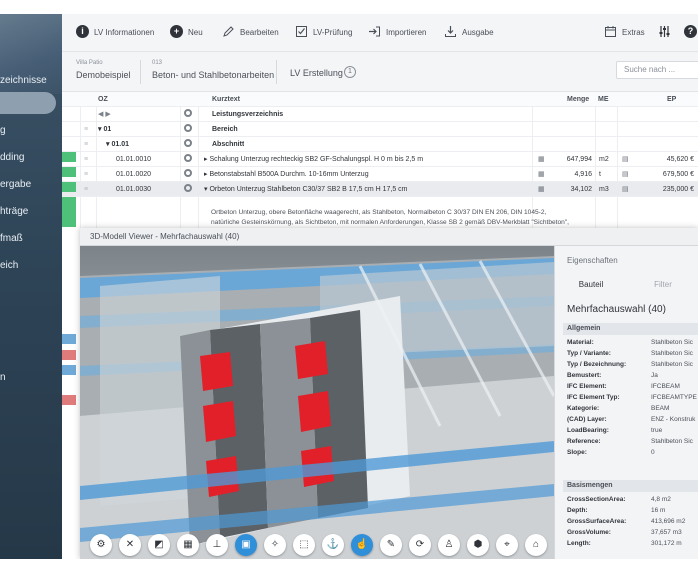 The image size is (698, 582). I want to click on property-value: BEAM, so click(660, 408).